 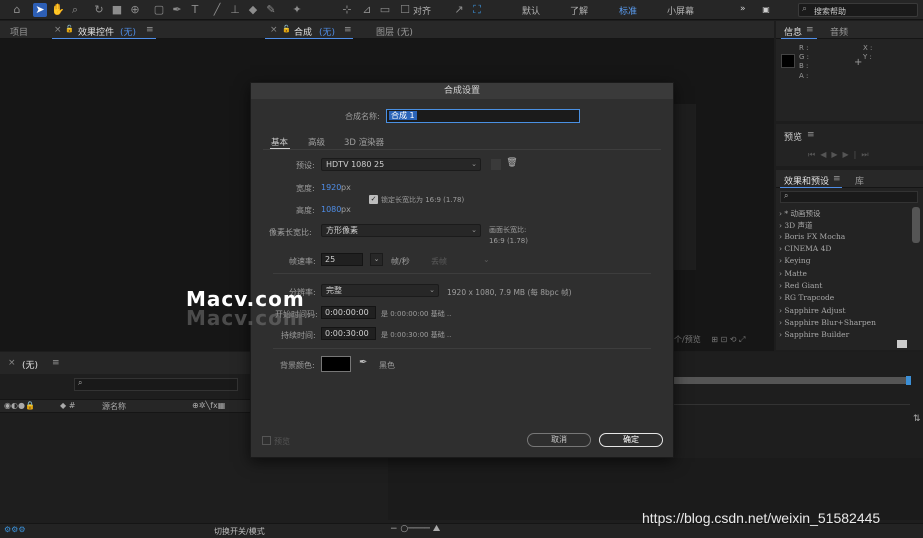 I want to click on save-preset-icon, so click(x=496, y=164).